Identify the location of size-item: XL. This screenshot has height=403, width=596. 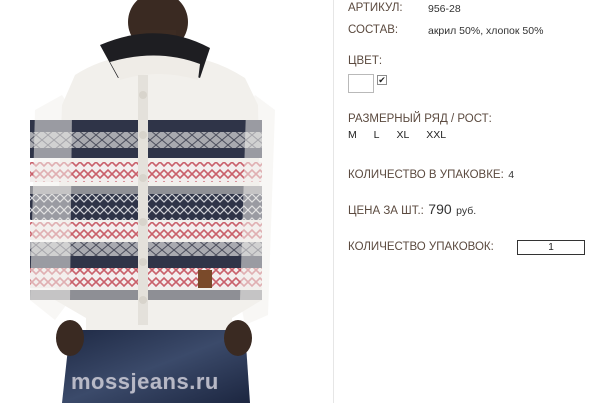
(403, 135).